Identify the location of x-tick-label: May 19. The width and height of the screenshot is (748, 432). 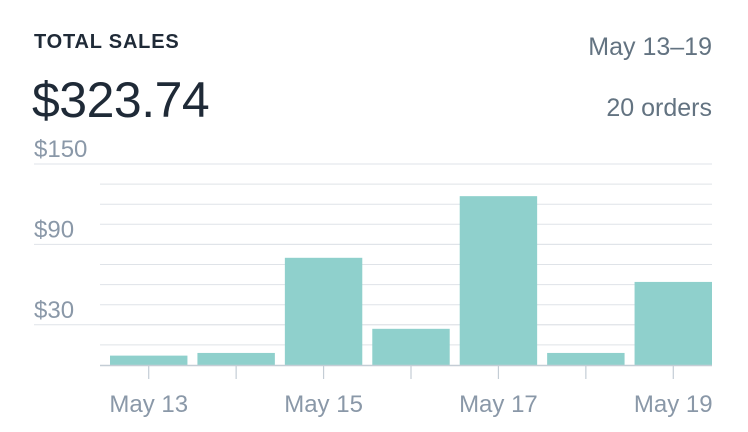
(673, 404).